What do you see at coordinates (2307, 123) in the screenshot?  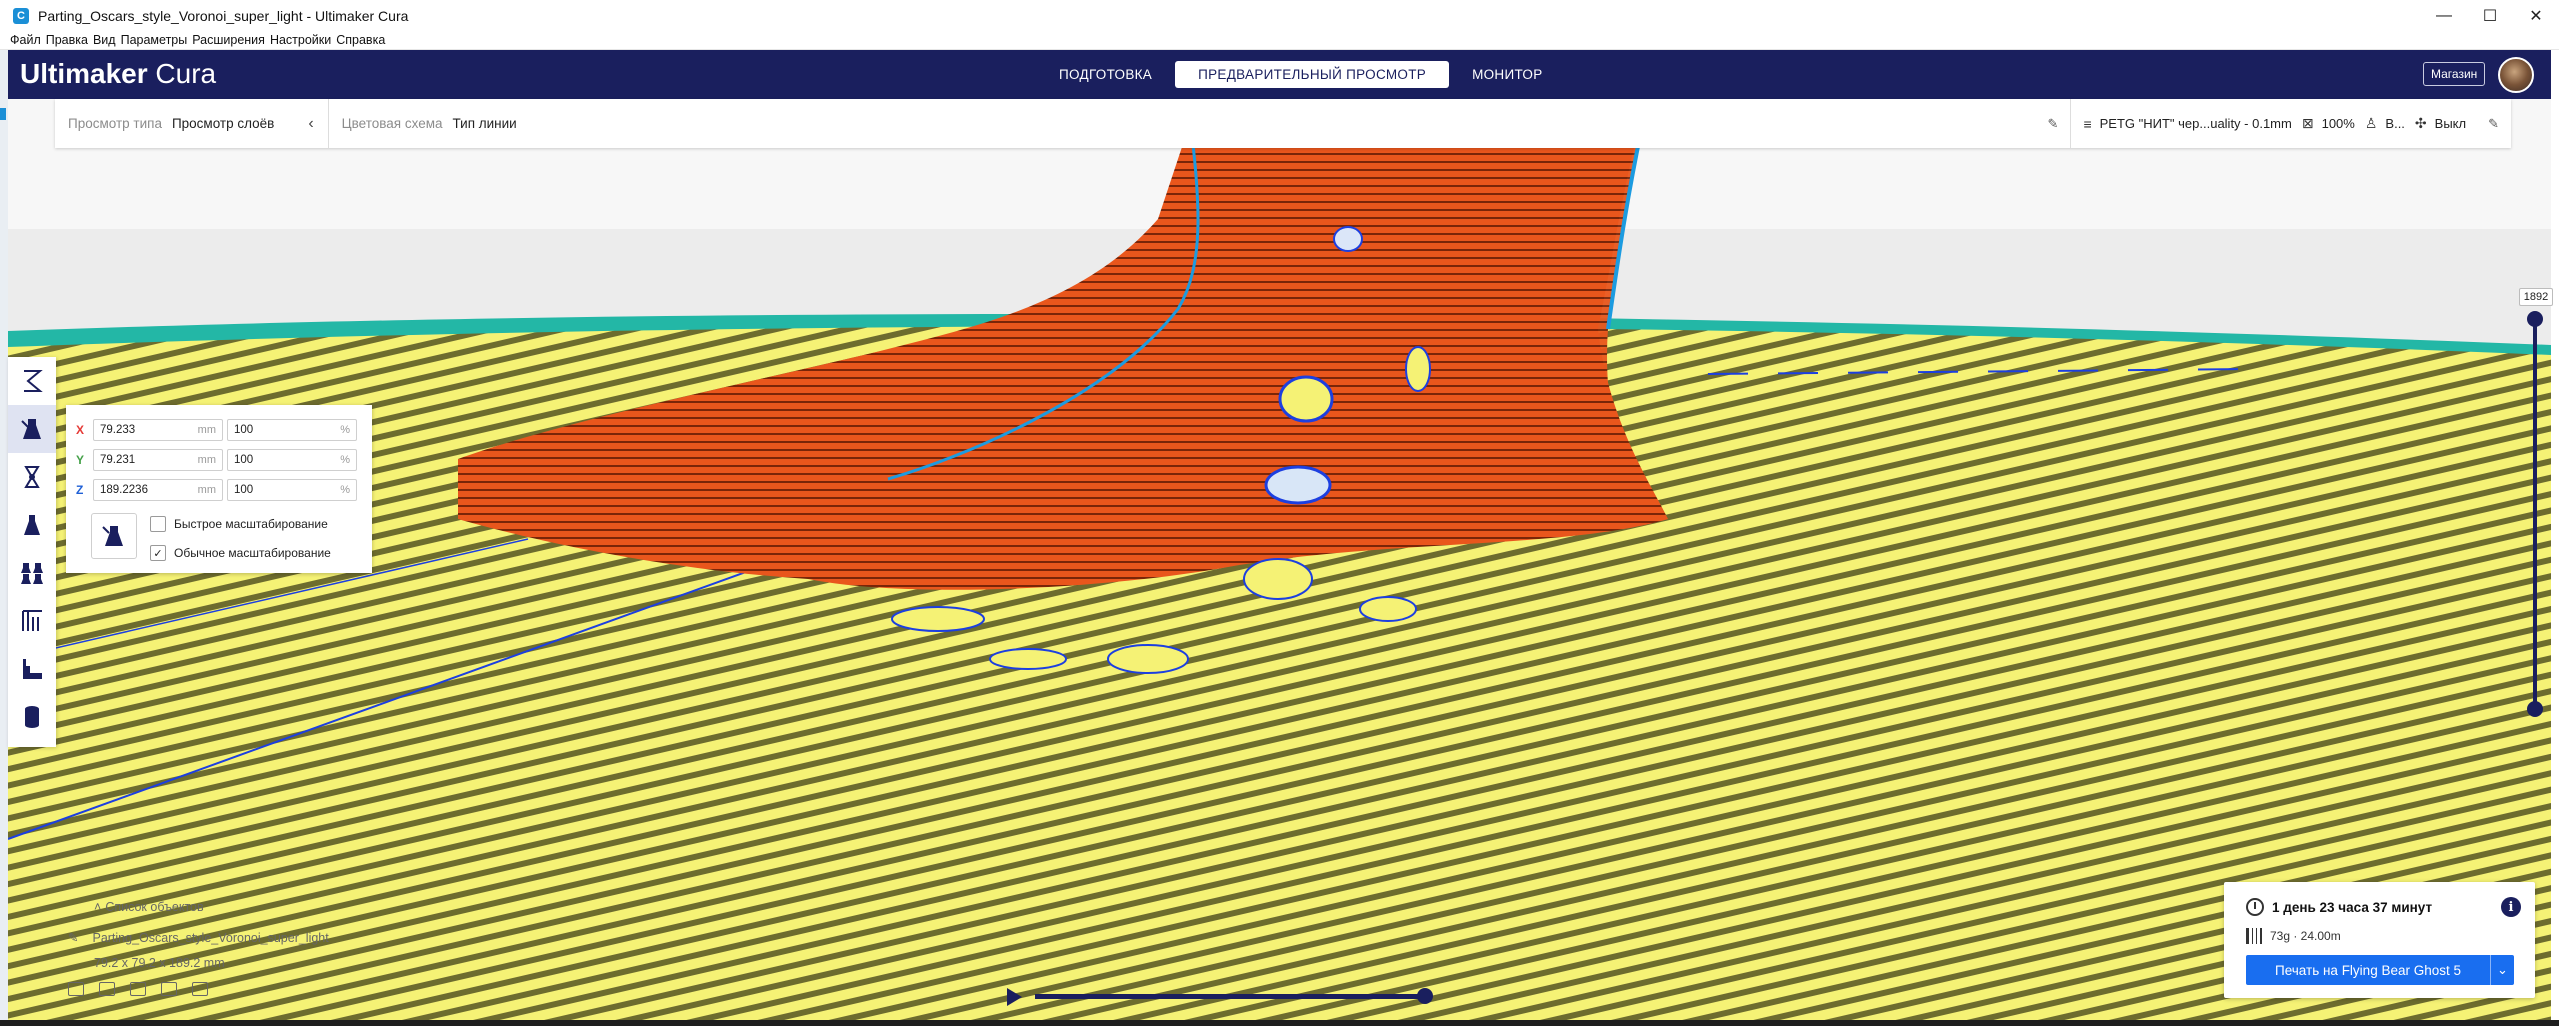 I see `infill-icon: ⊠` at bounding box center [2307, 123].